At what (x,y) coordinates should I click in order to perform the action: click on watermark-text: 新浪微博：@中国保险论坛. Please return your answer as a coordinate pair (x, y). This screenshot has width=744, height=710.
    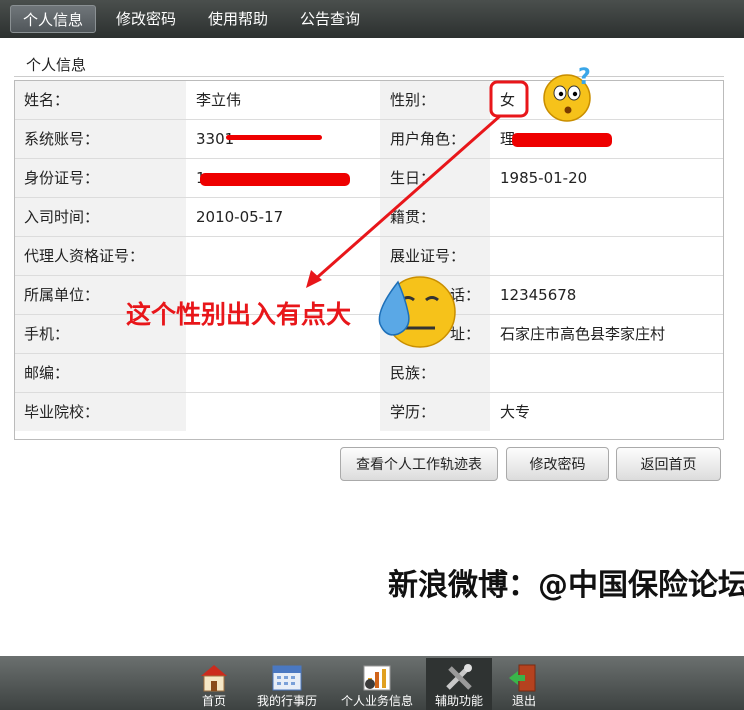
    Looking at the image, I should click on (566, 585).